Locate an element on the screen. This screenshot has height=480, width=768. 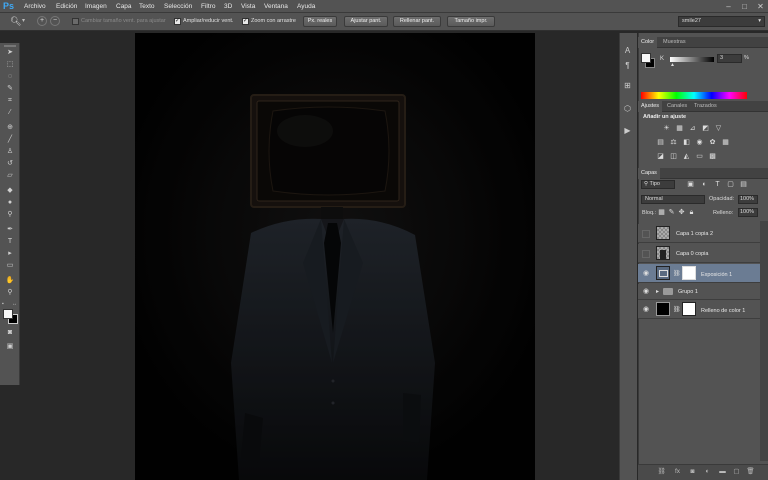
move-tool-icon: ➤ is located at coordinates (10, 53).